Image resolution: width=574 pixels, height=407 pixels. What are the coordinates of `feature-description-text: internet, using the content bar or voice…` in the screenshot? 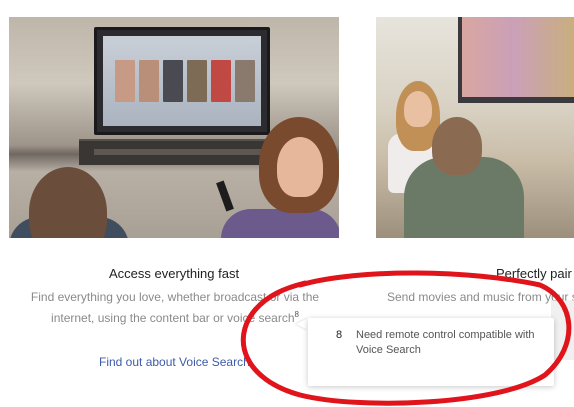 It's located at (173, 318).